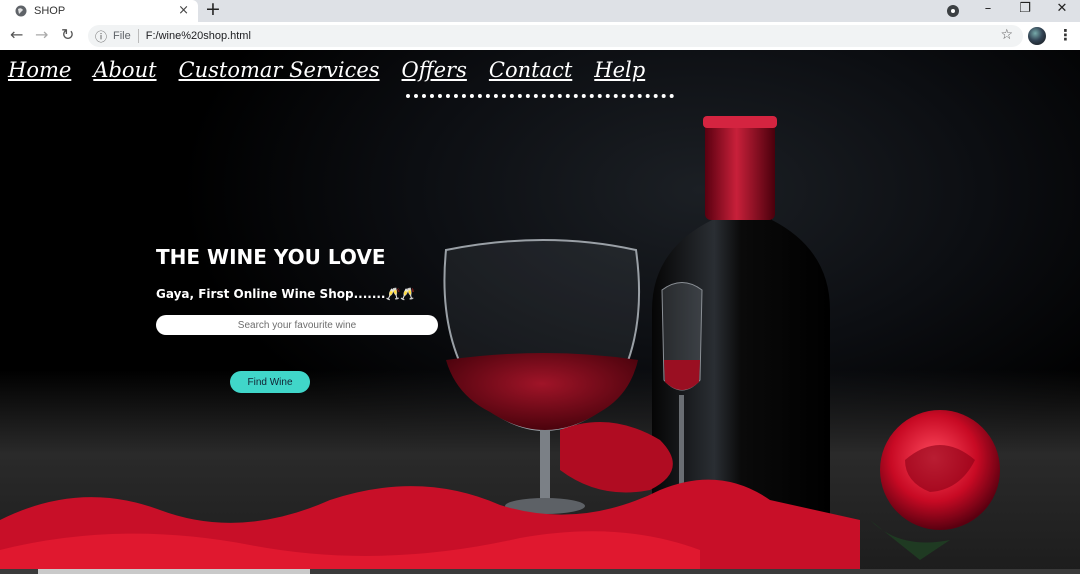 The height and width of the screenshot is (574, 1080). What do you see at coordinates (1025, 11) in the screenshot?
I see `restore-button: ❐` at bounding box center [1025, 11].